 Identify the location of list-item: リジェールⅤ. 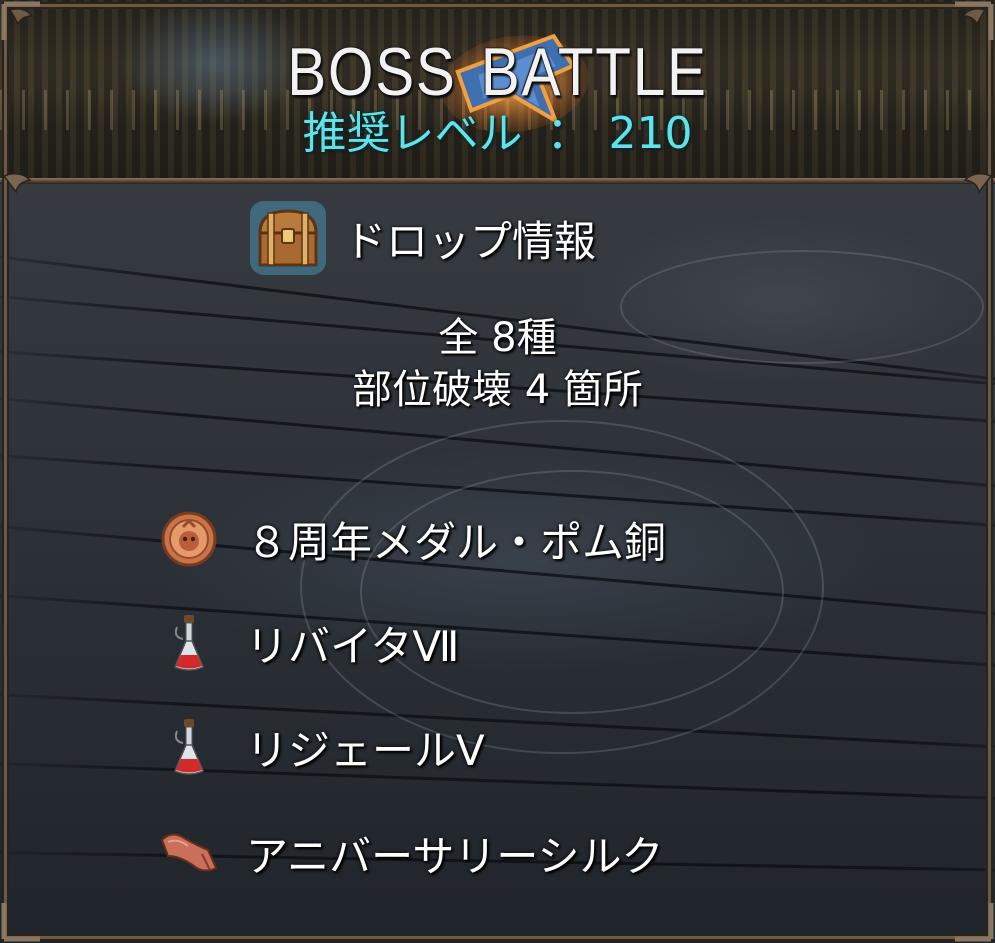
(321, 747).